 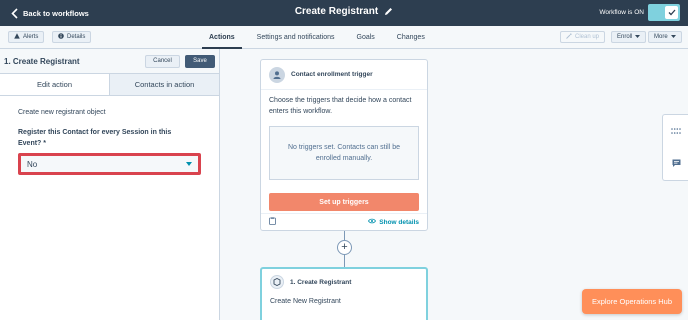 What do you see at coordinates (162, 61) in the screenshot?
I see `cancel-button: Cancel` at bounding box center [162, 61].